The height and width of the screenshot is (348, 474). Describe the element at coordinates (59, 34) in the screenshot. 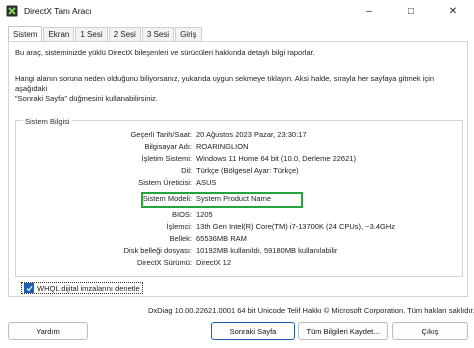

I see `tab-ekran: Ekran` at that location.